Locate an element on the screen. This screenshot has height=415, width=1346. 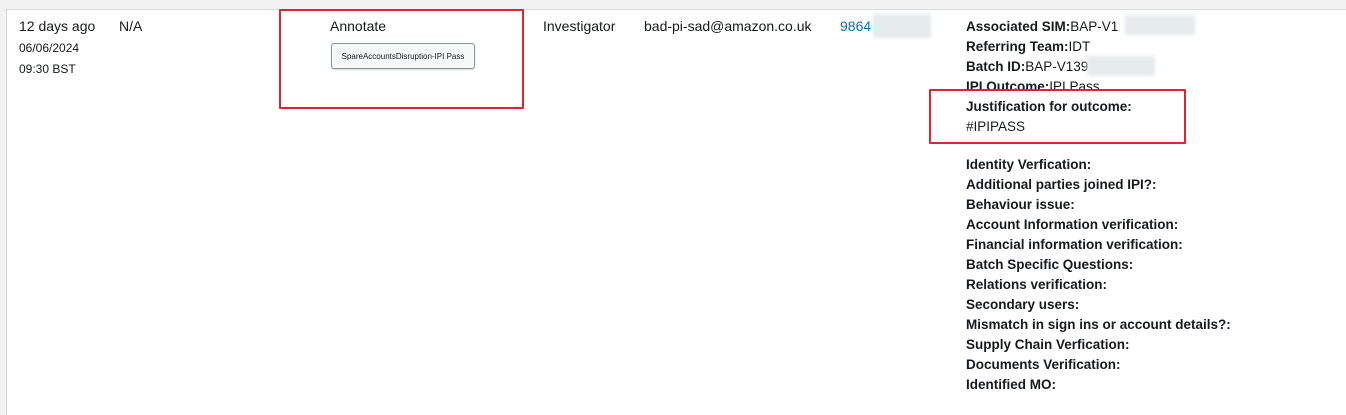
redaction-sim is located at coordinates (1160, 25).